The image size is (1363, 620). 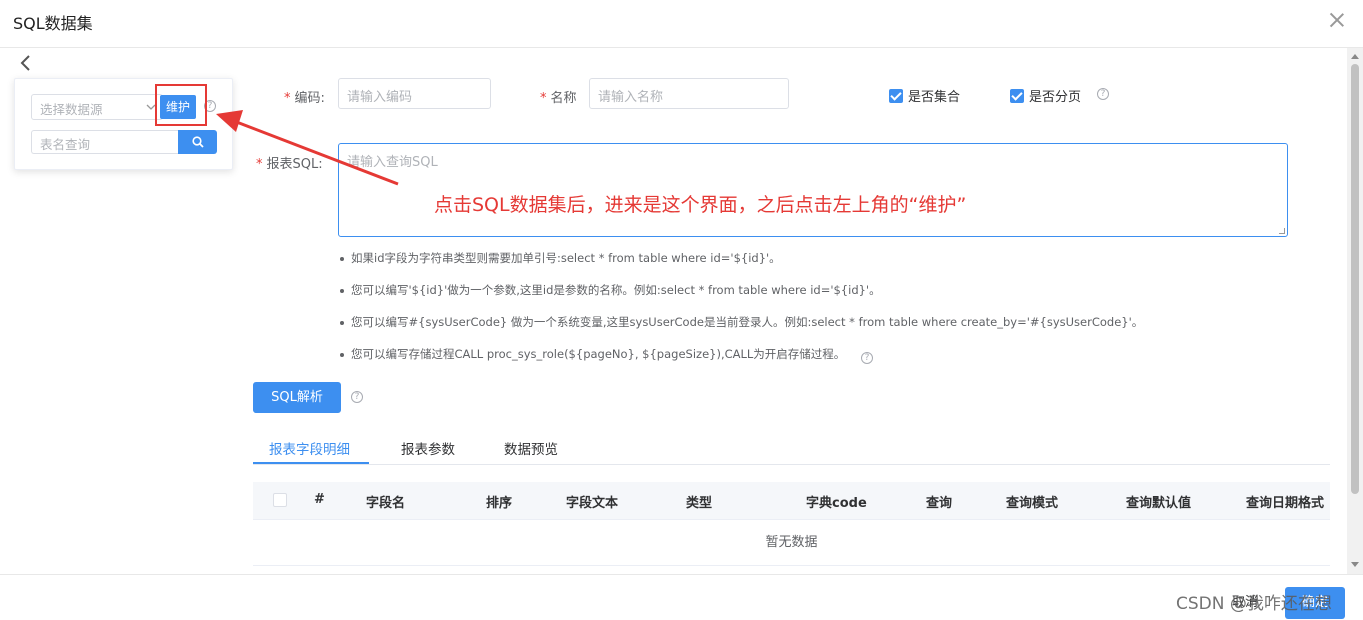 What do you see at coordinates (689, 93) in the screenshot?
I see `name-input: 请输入名称` at bounding box center [689, 93].